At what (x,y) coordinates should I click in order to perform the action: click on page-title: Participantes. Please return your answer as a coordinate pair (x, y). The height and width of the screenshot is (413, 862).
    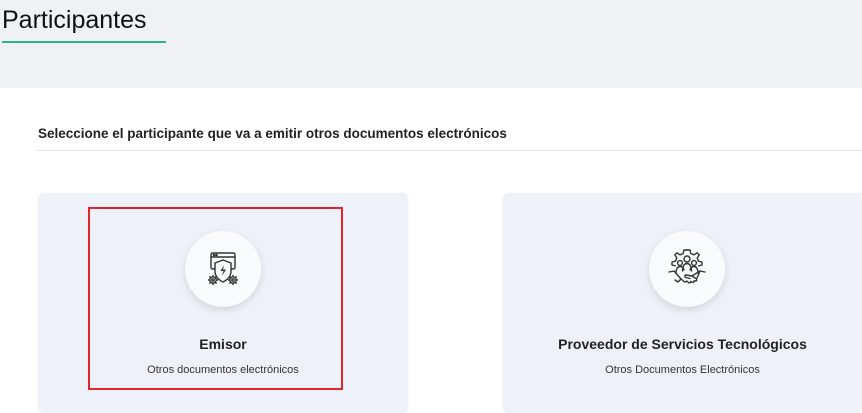
    Looking at the image, I should click on (74, 20).